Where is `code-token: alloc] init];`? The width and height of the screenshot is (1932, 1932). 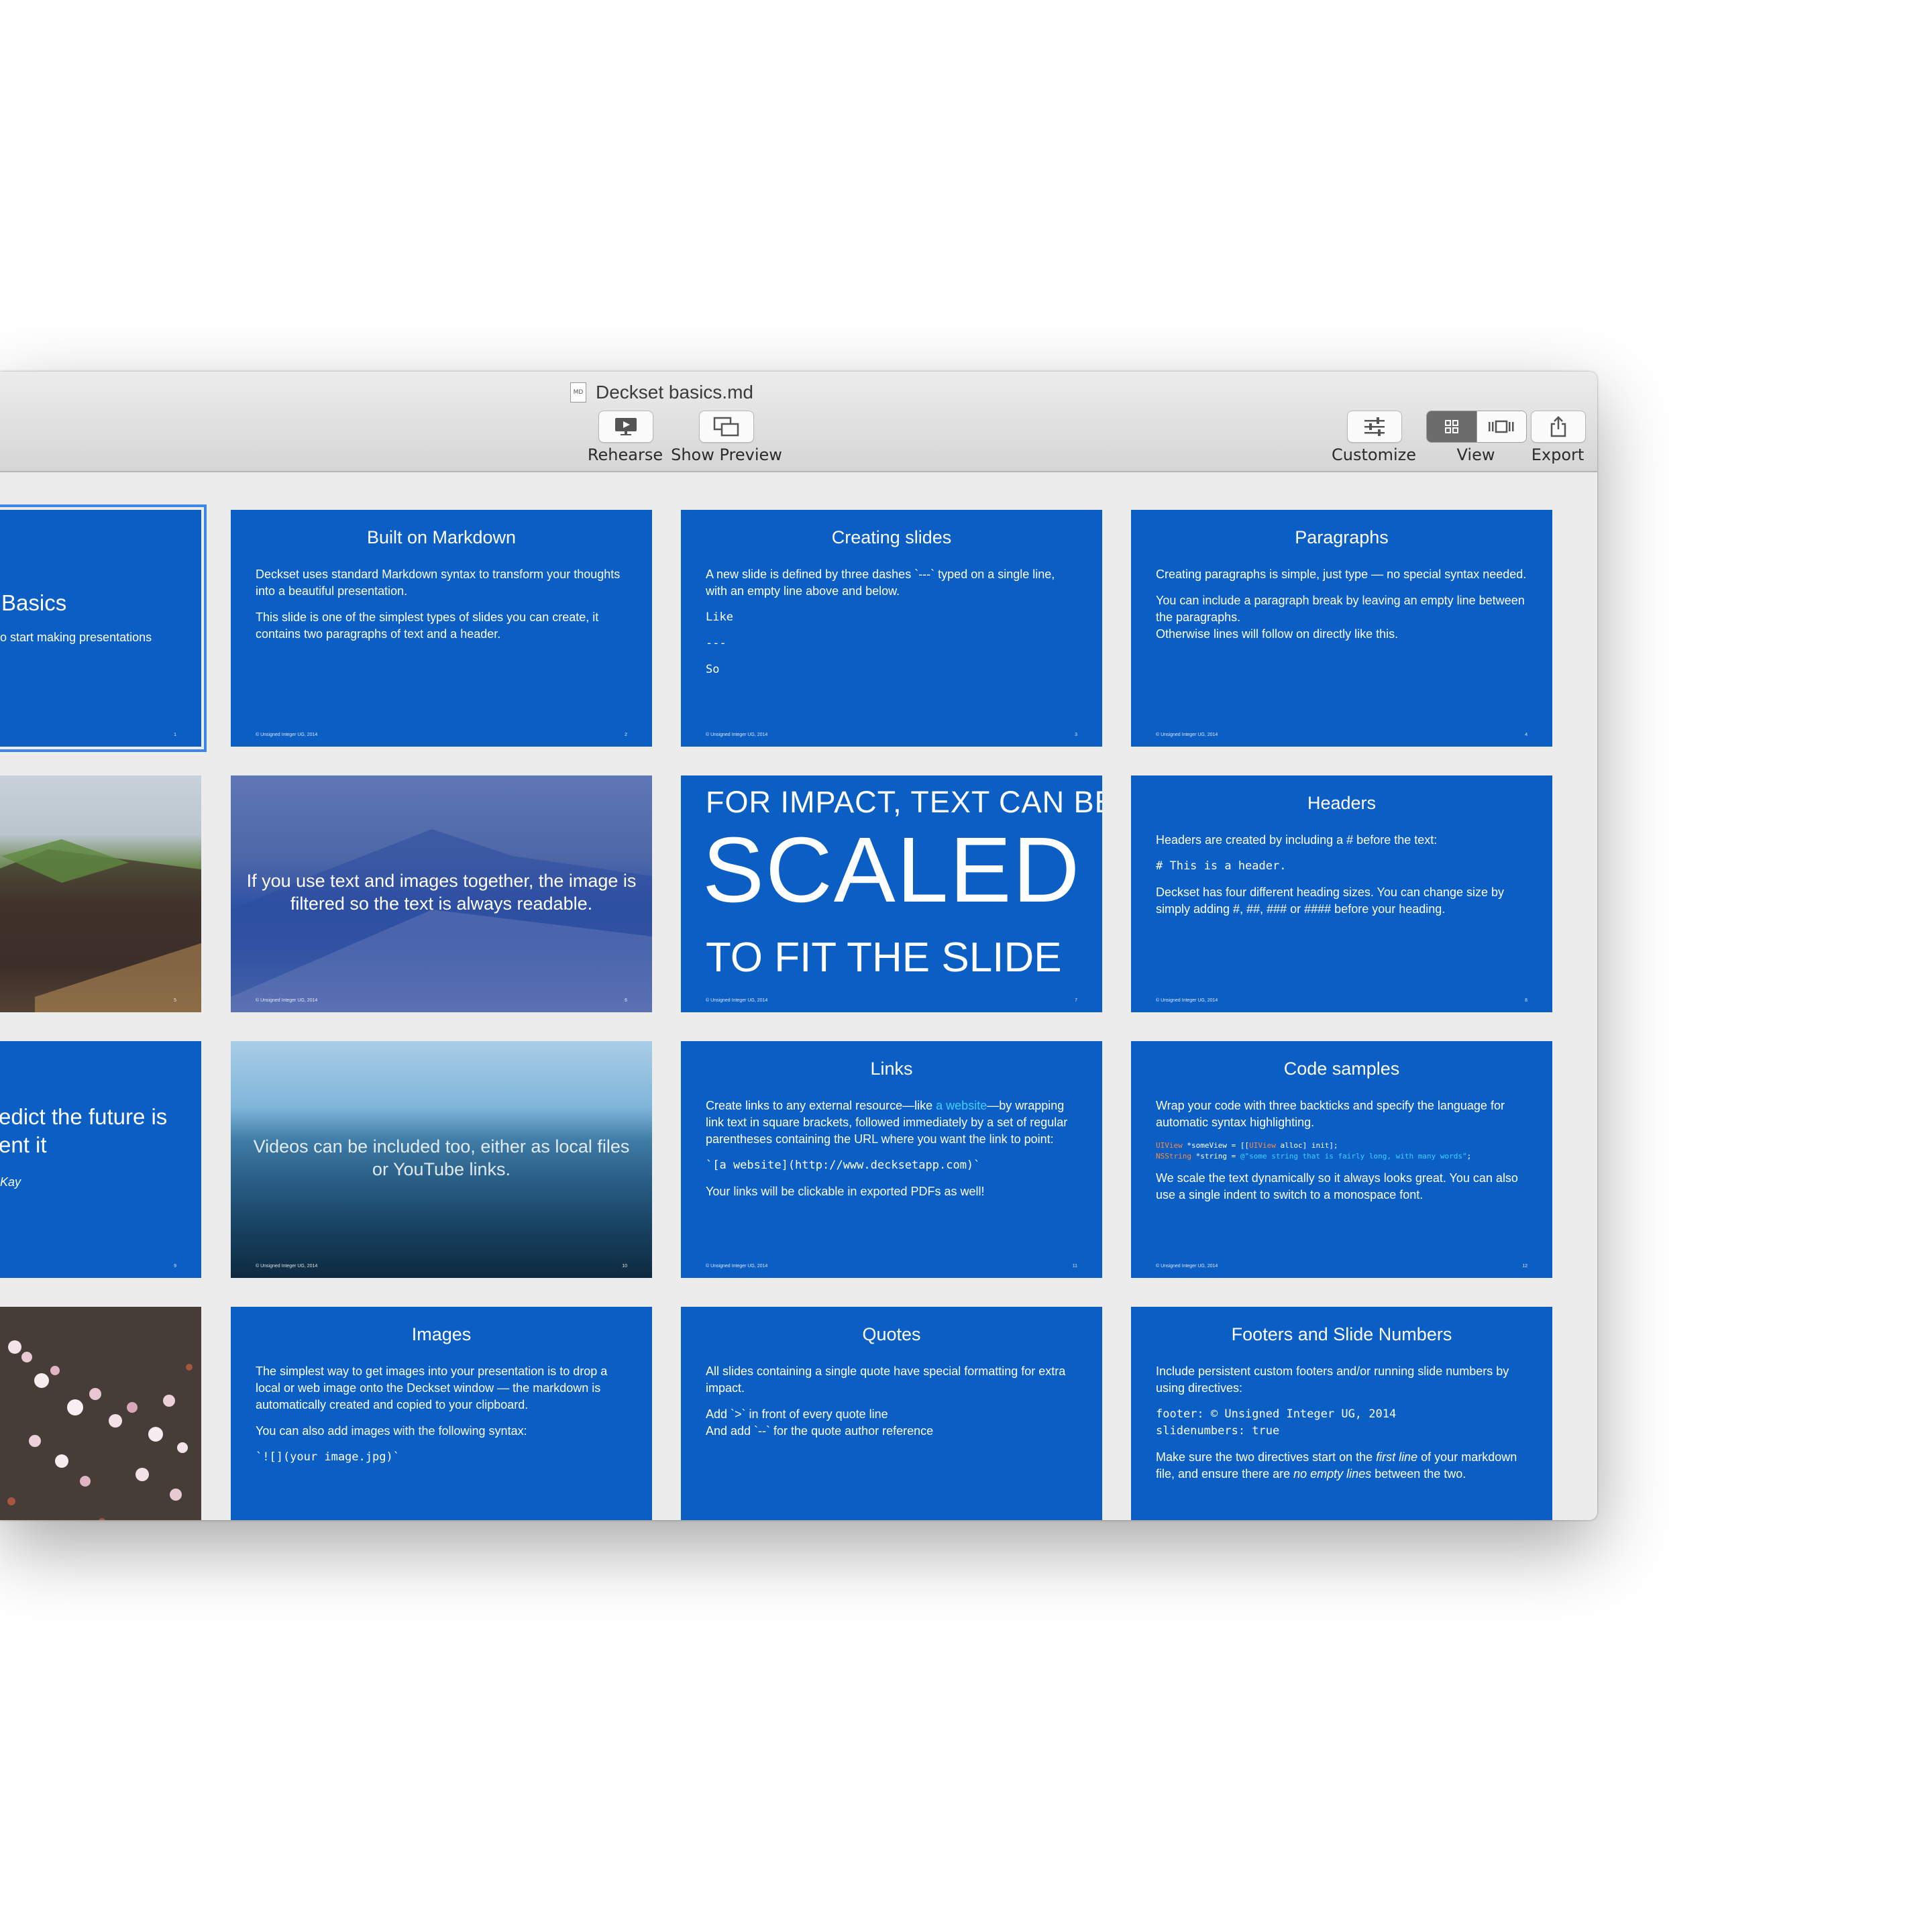
code-token: alloc] init]; is located at coordinates (1306, 1145).